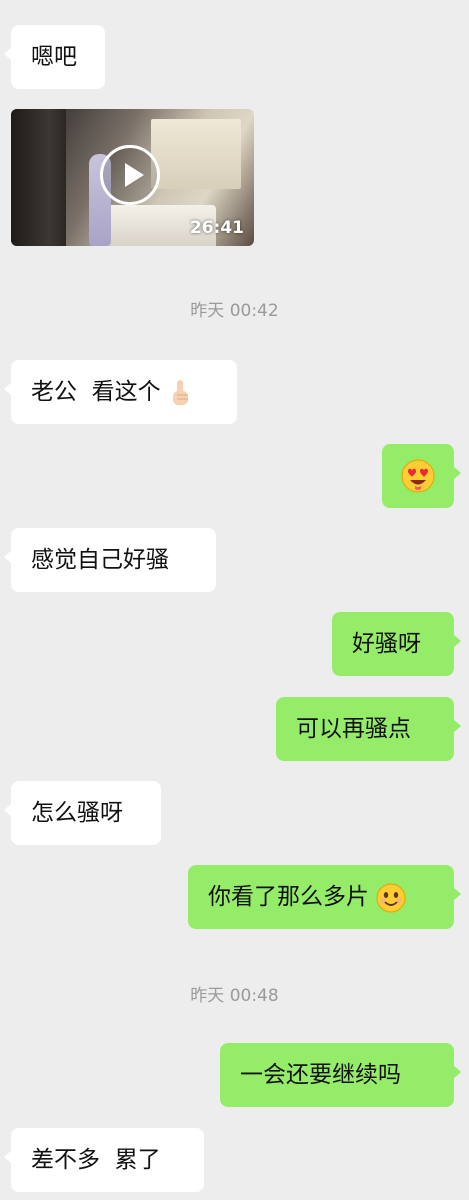 Image resolution: width=469 pixels, height=1200 pixels. I want to click on heart-eyes-emoji-icon, so click(418, 476).